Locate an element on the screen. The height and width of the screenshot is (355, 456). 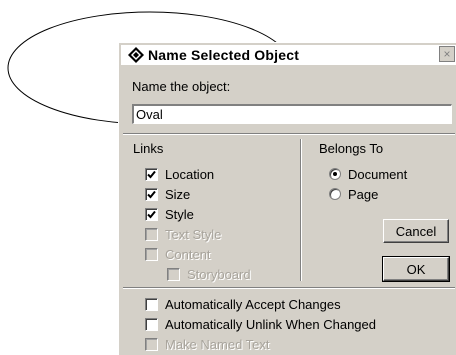
checkbox-label: Location is located at coordinates (190, 174).